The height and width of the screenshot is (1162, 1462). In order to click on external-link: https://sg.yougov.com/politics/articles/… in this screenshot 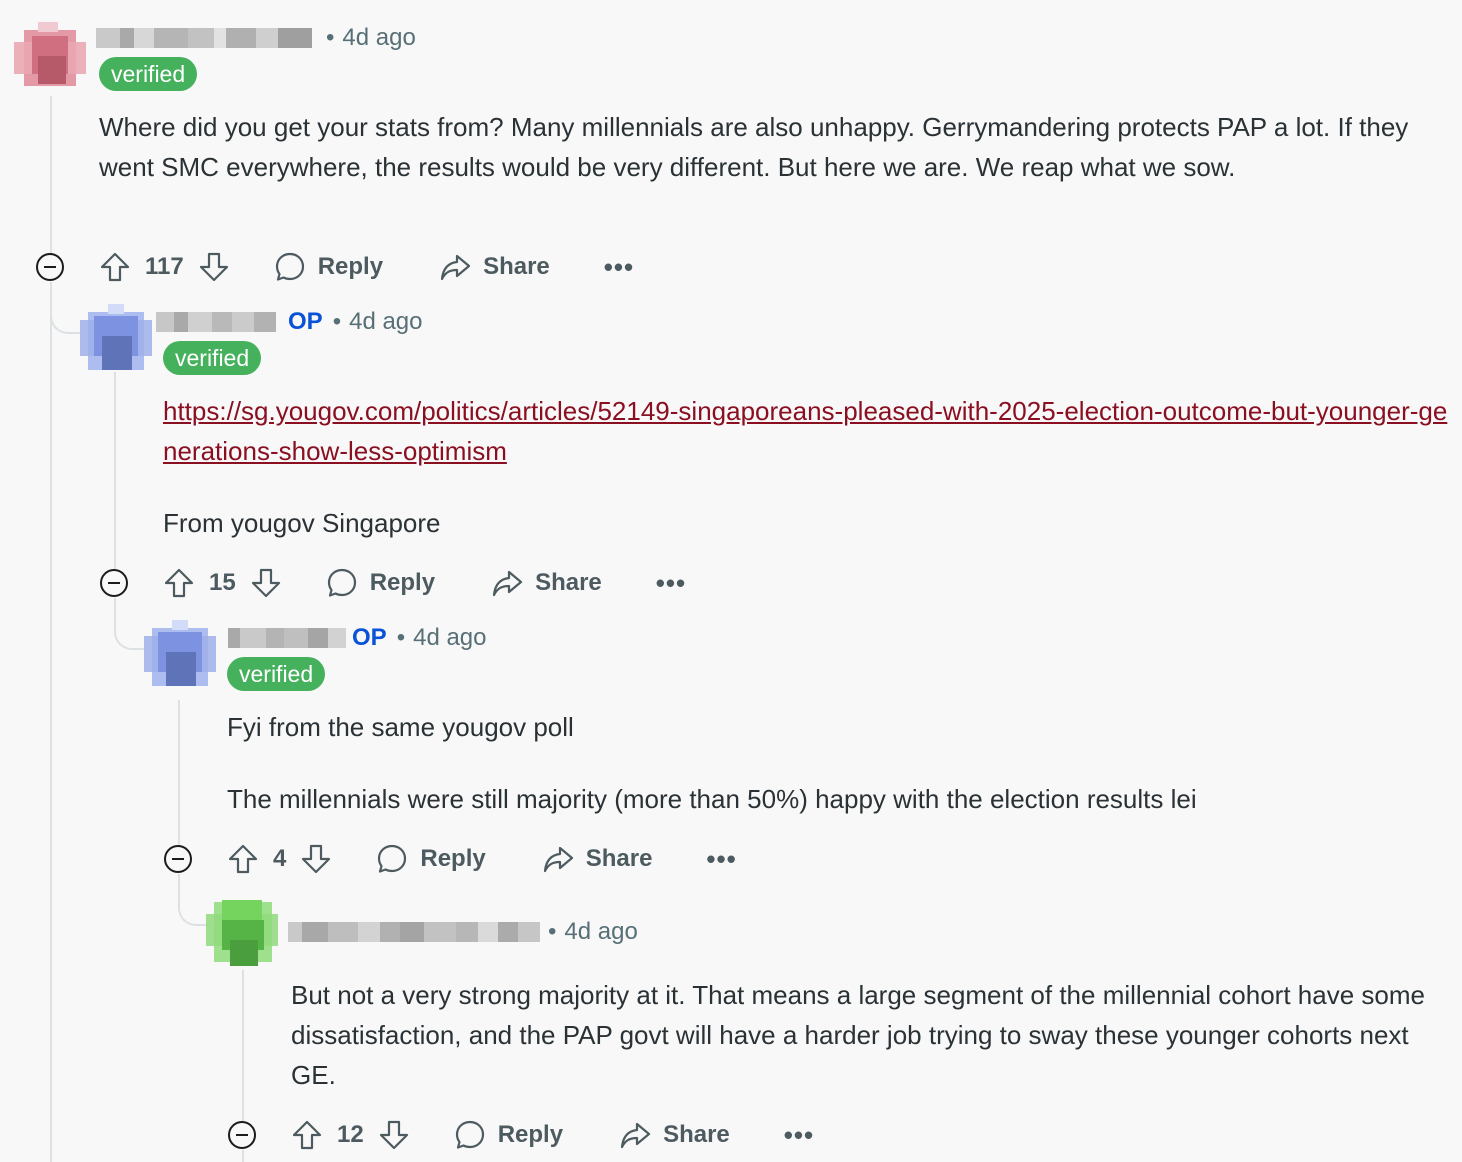, I will do `click(805, 431)`.